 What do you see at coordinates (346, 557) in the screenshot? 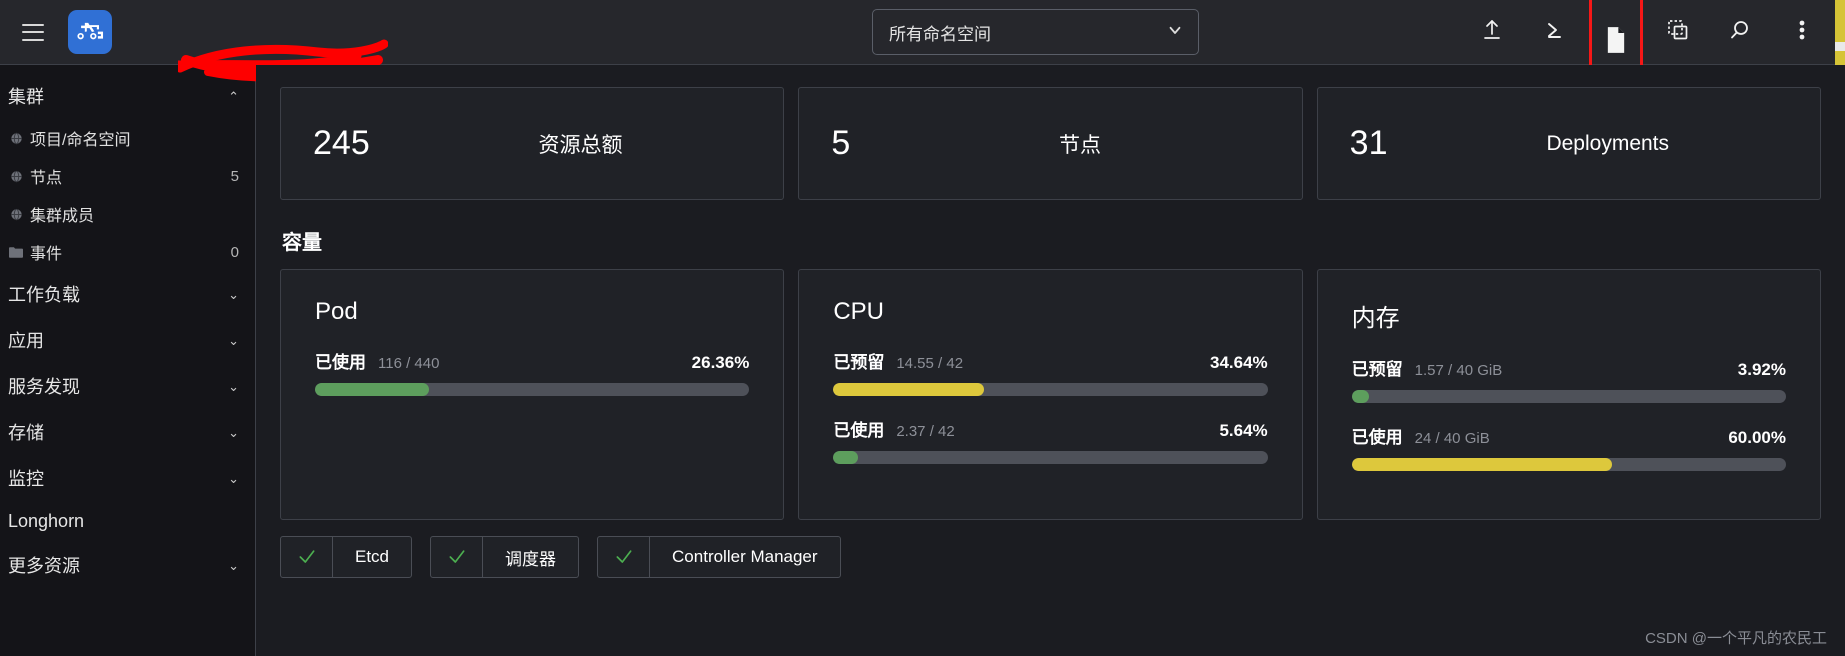
I see `component-chip-etcd: Etcd` at bounding box center [346, 557].